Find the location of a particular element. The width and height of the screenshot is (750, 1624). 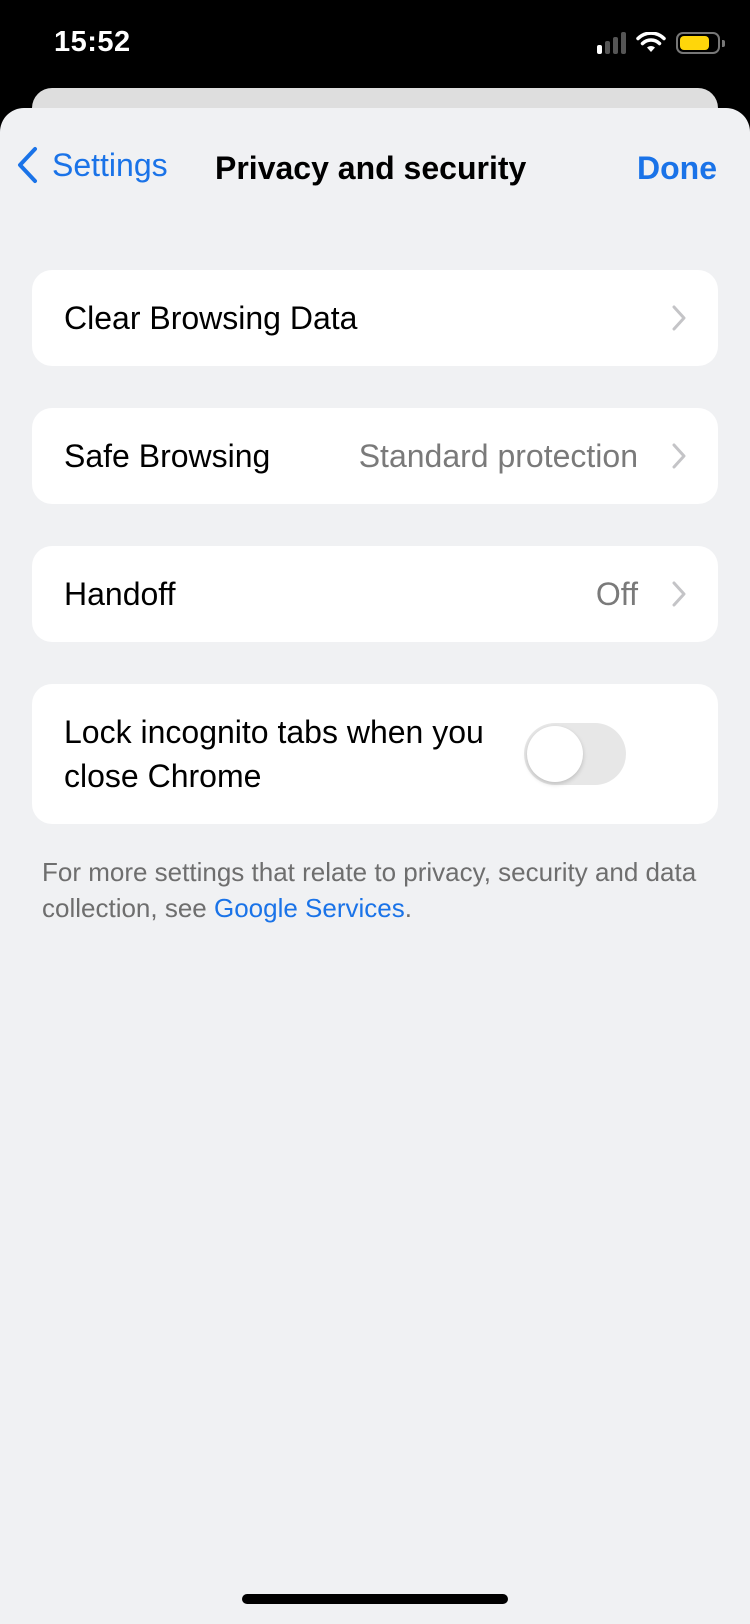

wifi-icon is located at coordinates (651, 42).